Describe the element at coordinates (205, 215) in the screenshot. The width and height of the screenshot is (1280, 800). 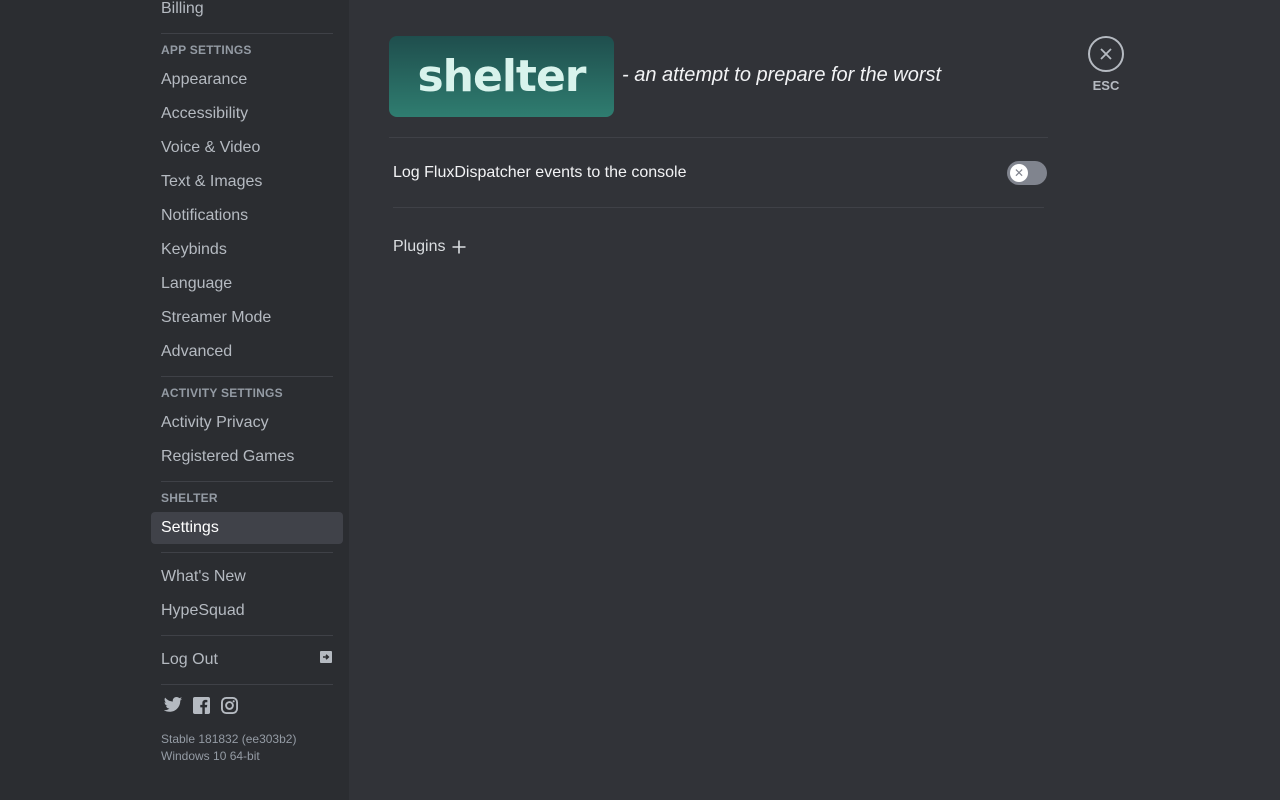
I see `sidebar-item-label: Notifications` at that location.